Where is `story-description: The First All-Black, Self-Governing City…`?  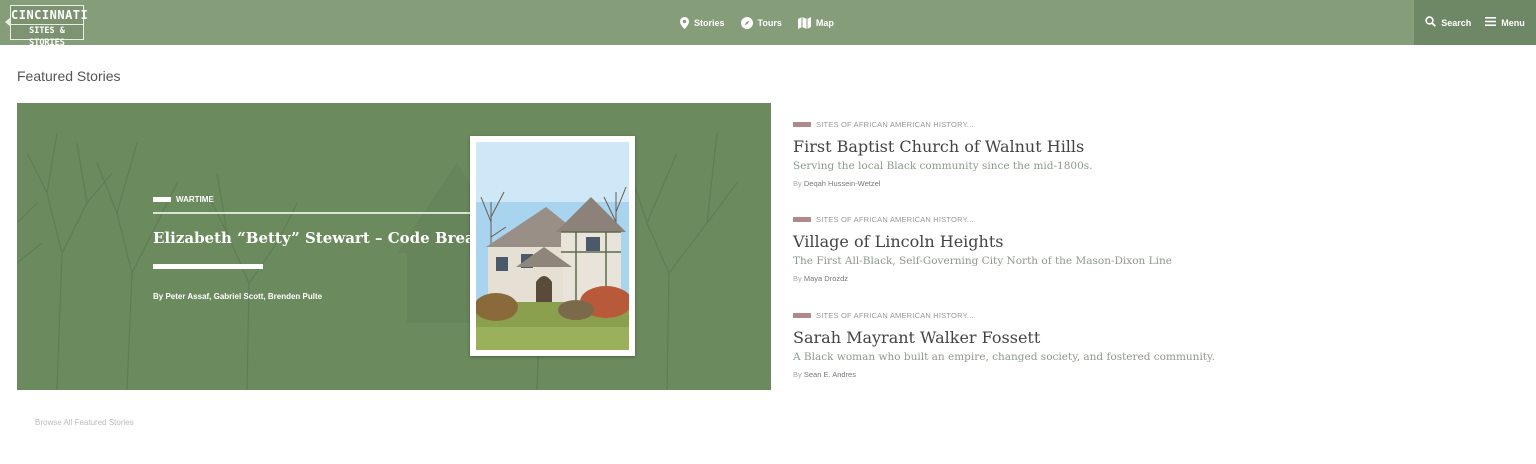
story-description: The First All-Black, Self-Governing City… is located at coordinates (982, 261).